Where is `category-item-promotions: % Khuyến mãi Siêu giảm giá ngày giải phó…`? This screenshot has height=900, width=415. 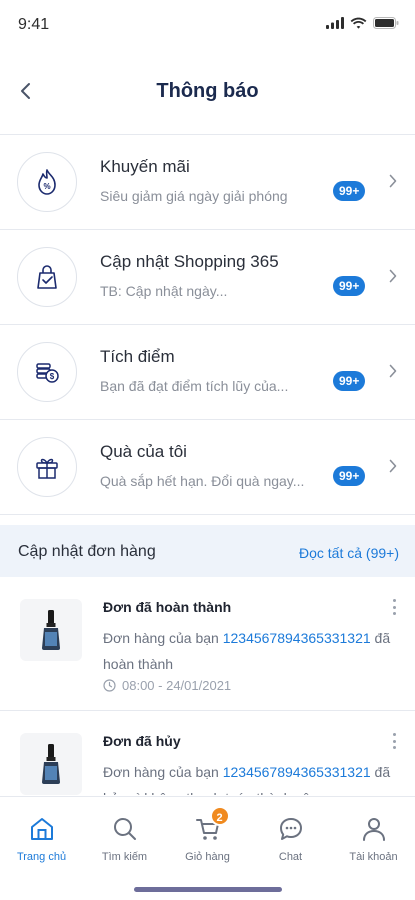
category-item-promotions: % Khuyến mãi Siêu giảm giá ngày giải phó… is located at coordinates (207, 182).